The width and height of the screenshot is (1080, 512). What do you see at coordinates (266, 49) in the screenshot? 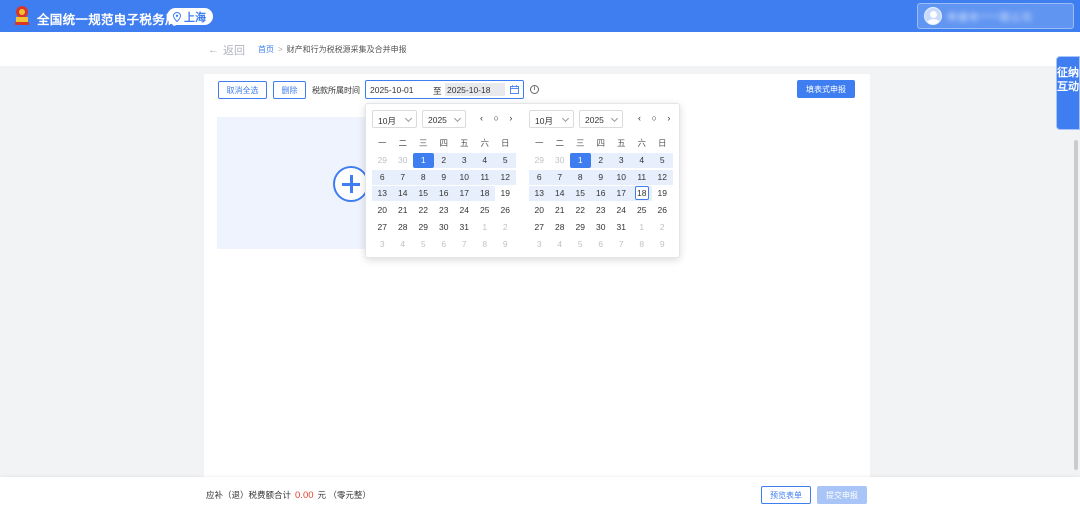
I see `breadcrumb-home-link: 首页` at bounding box center [266, 49].